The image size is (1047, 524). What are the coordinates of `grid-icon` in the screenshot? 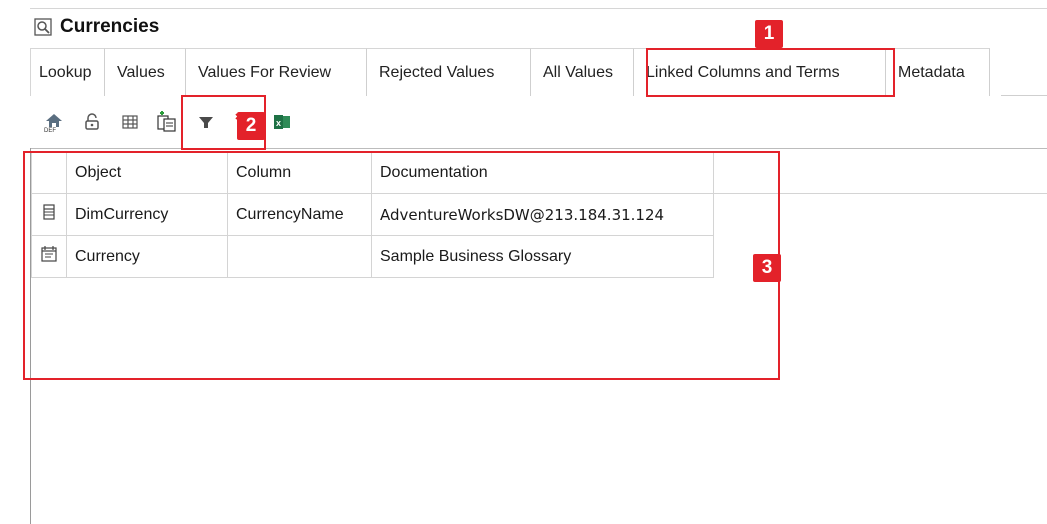 It's located at (130, 122).